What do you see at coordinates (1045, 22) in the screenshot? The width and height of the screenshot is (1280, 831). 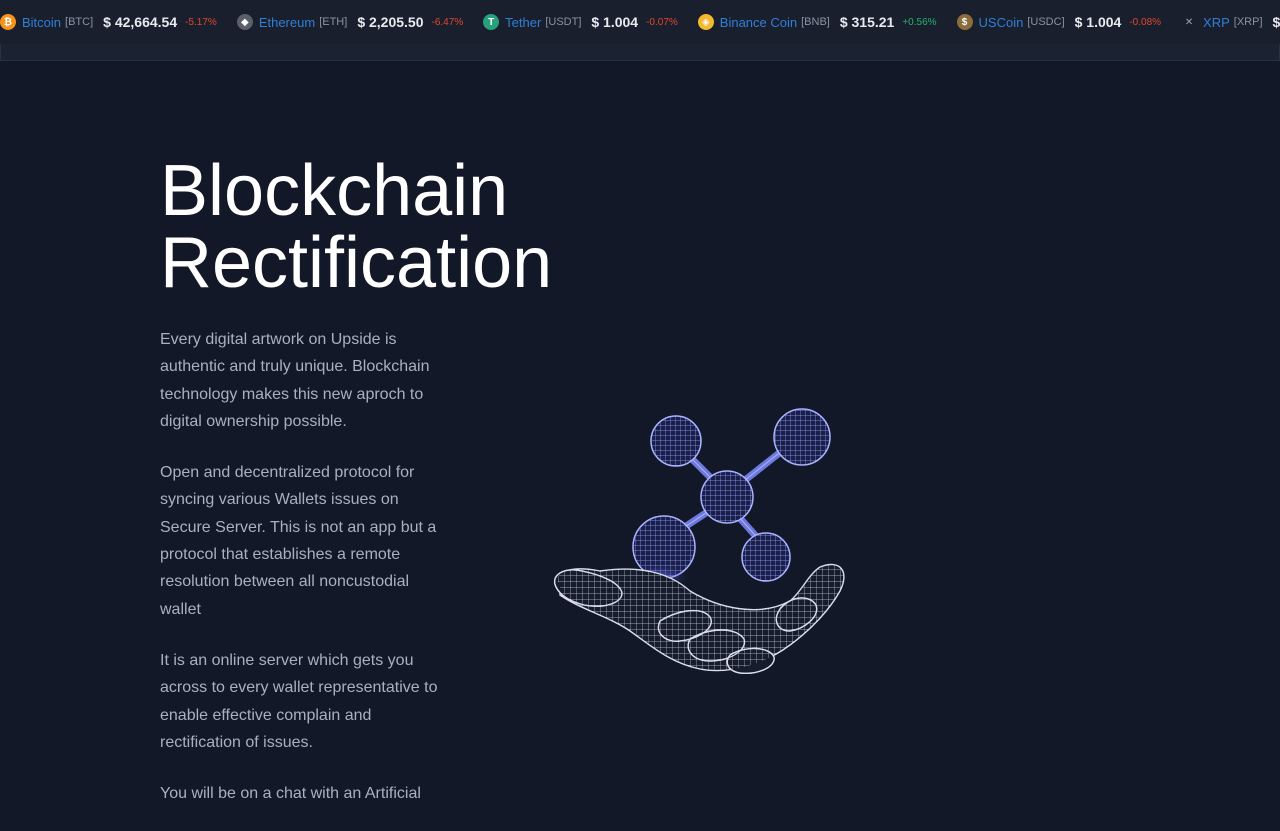 I see `coin-symbol: [USDC]` at bounding box center [1045, 22].